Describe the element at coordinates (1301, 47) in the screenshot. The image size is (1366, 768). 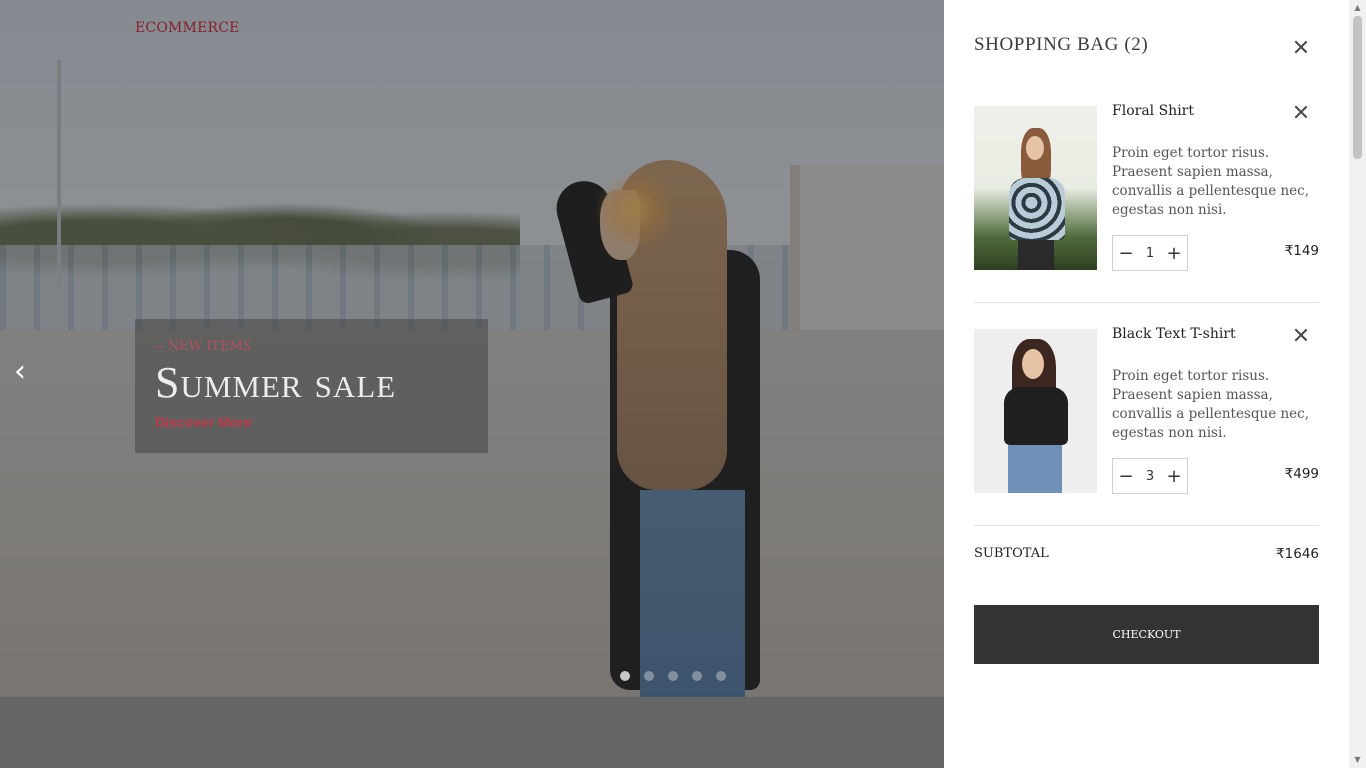
I see `close-drawer-icon` at that location.